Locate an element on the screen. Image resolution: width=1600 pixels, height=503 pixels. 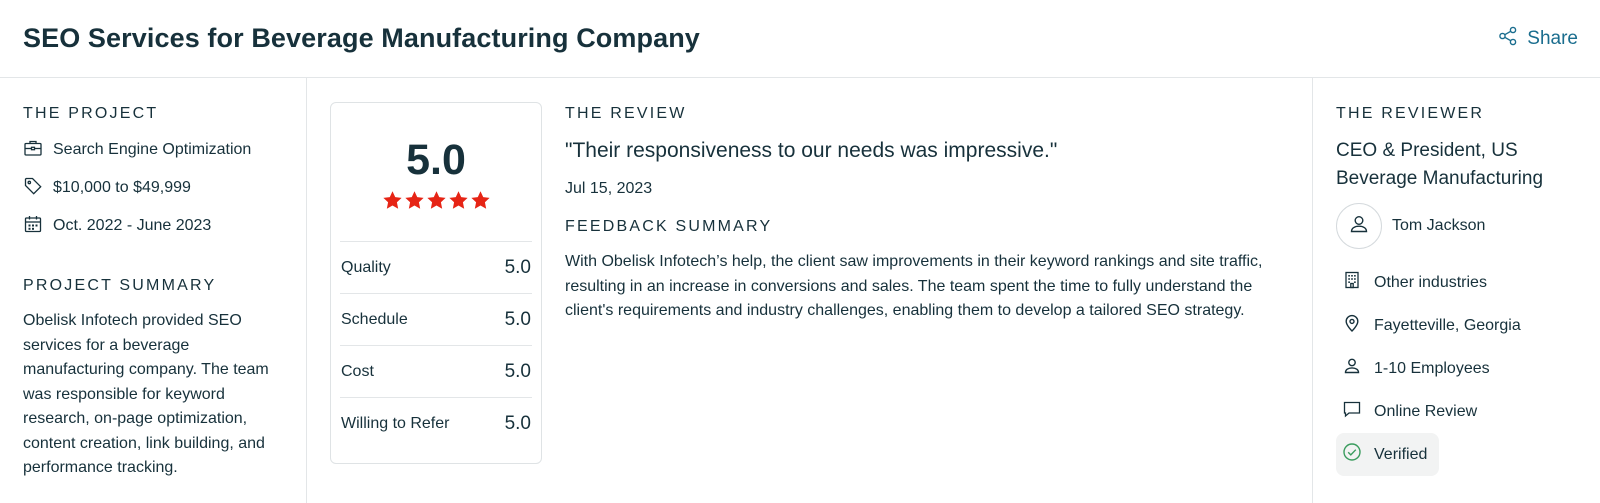
project-service-text: Search Engine Optimization is located at coordinates (152, 149).